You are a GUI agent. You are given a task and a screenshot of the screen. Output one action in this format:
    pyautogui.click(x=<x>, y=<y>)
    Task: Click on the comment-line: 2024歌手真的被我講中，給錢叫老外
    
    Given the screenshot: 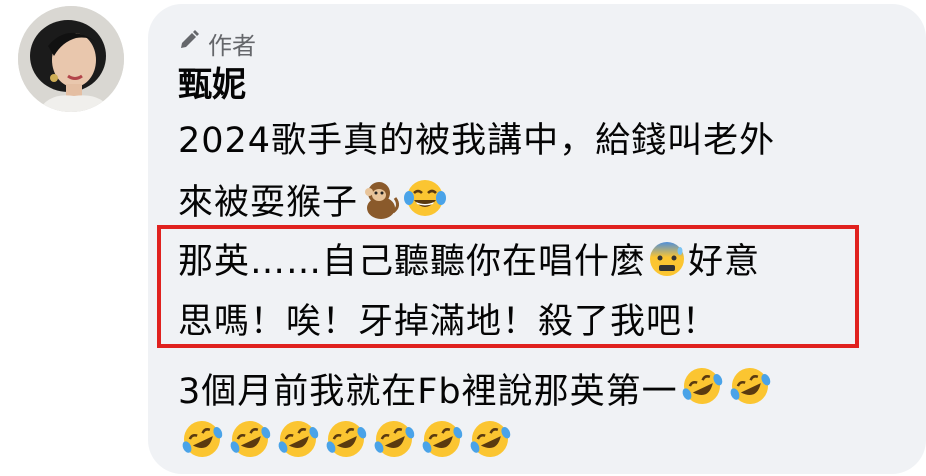 What is the action you would take?
    pyautogui.click(x=476, y=141)
    